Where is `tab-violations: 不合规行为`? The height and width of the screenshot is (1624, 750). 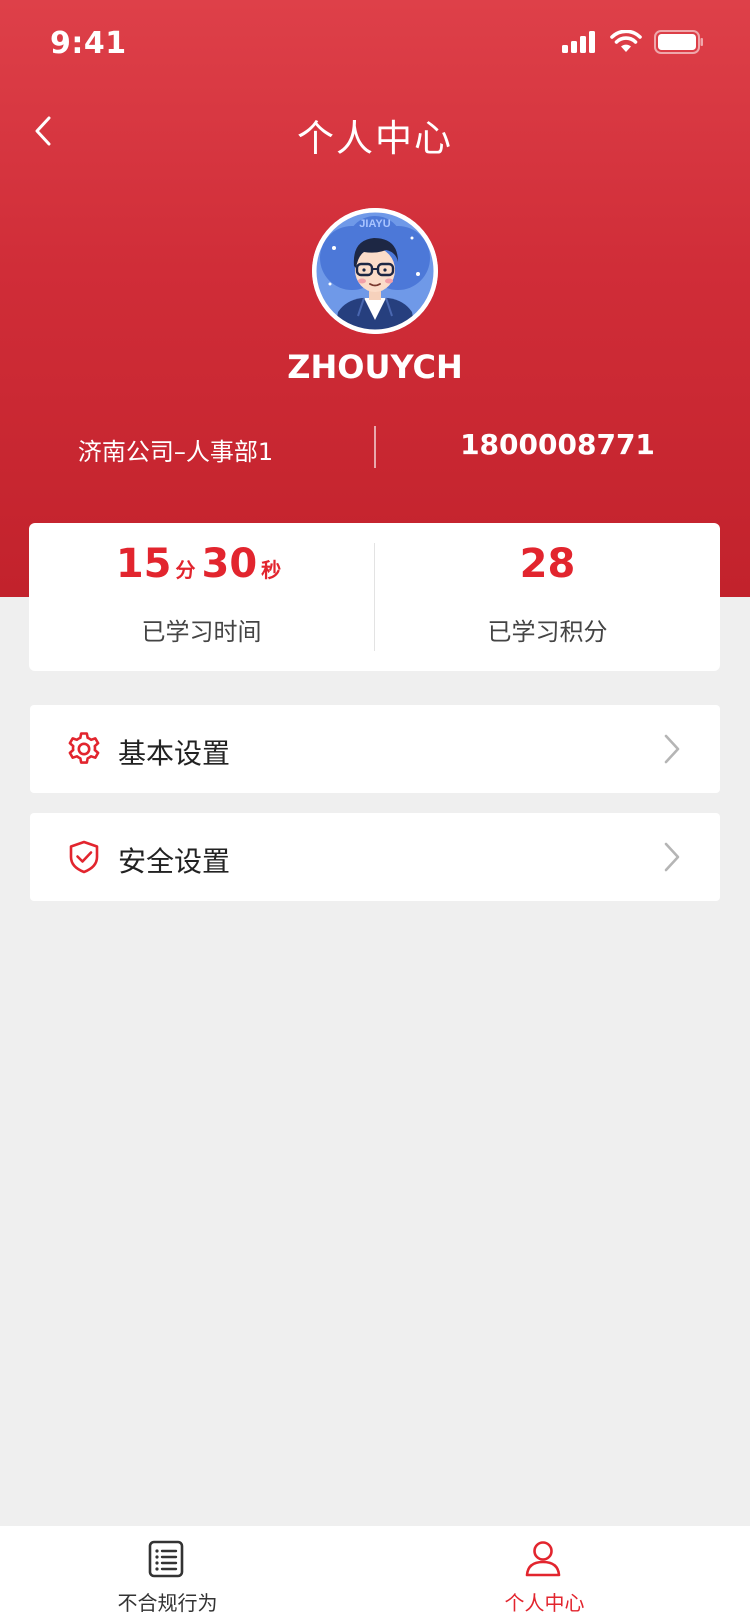
tab-violations: 不合规行为 is located at coordinates (187, 1575).